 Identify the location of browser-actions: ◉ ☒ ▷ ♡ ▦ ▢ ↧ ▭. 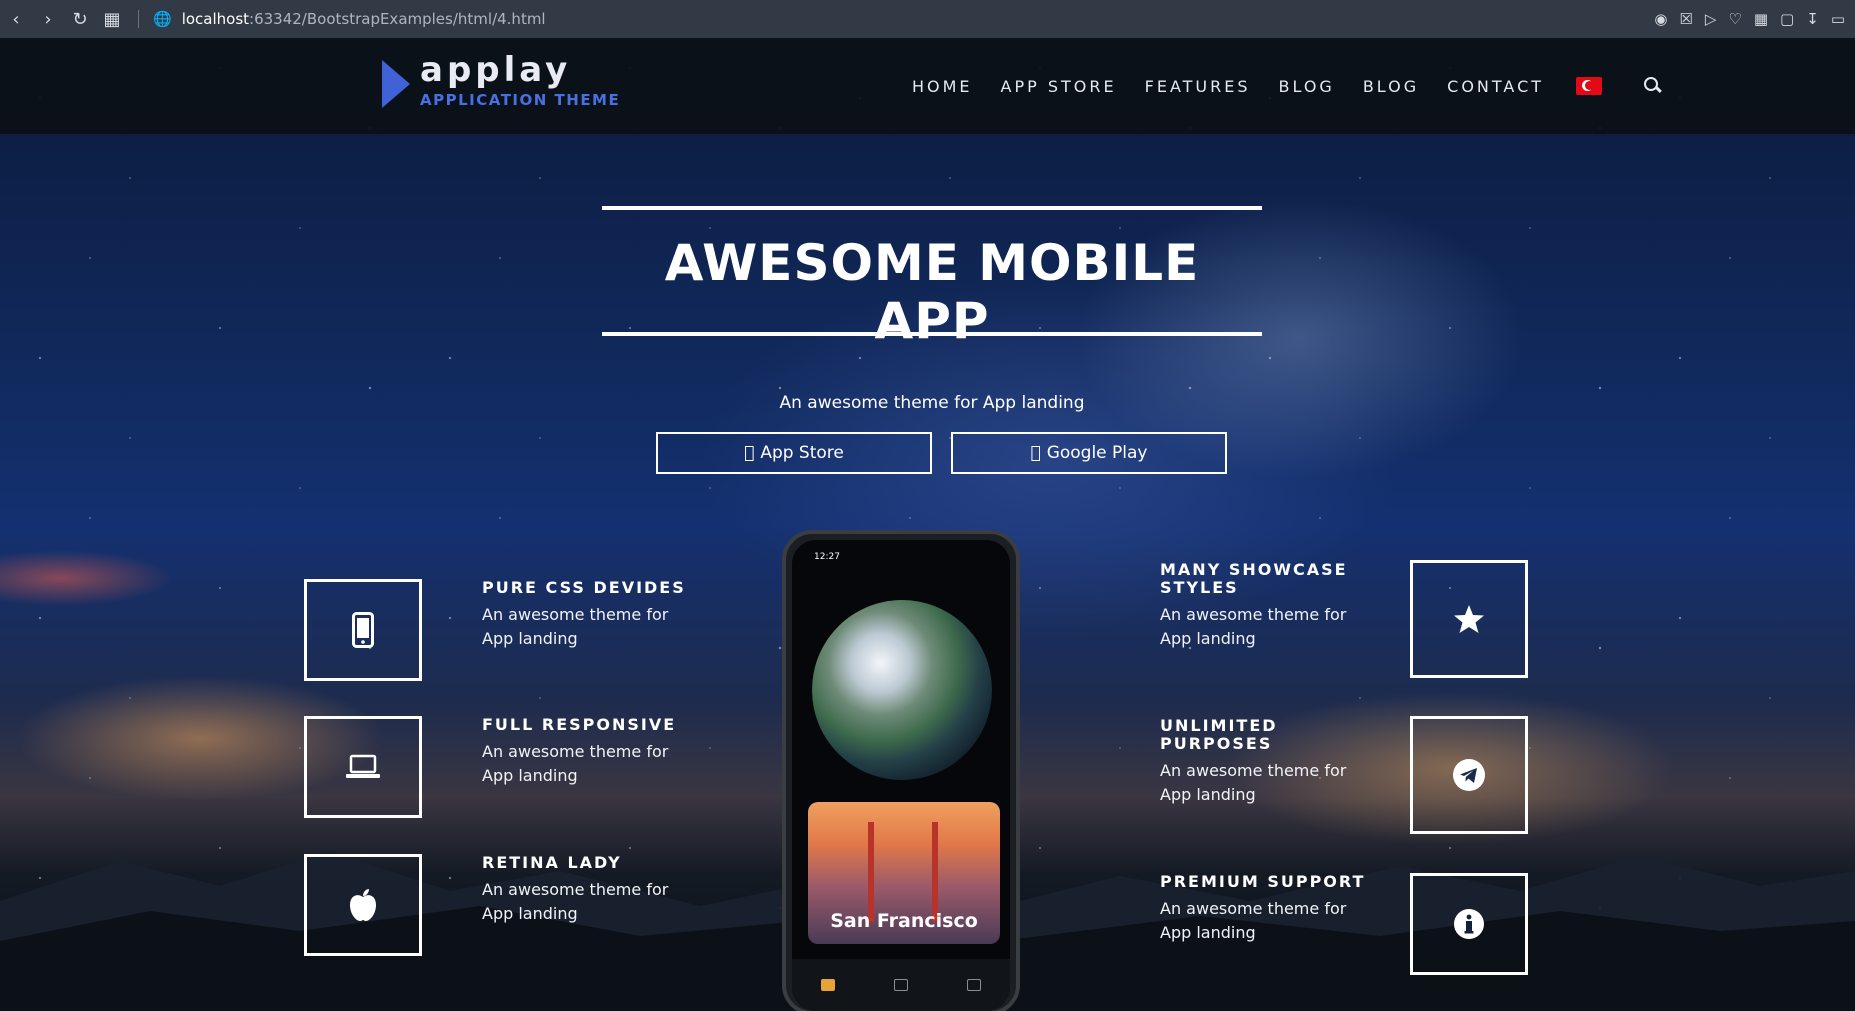
(1749, 19).